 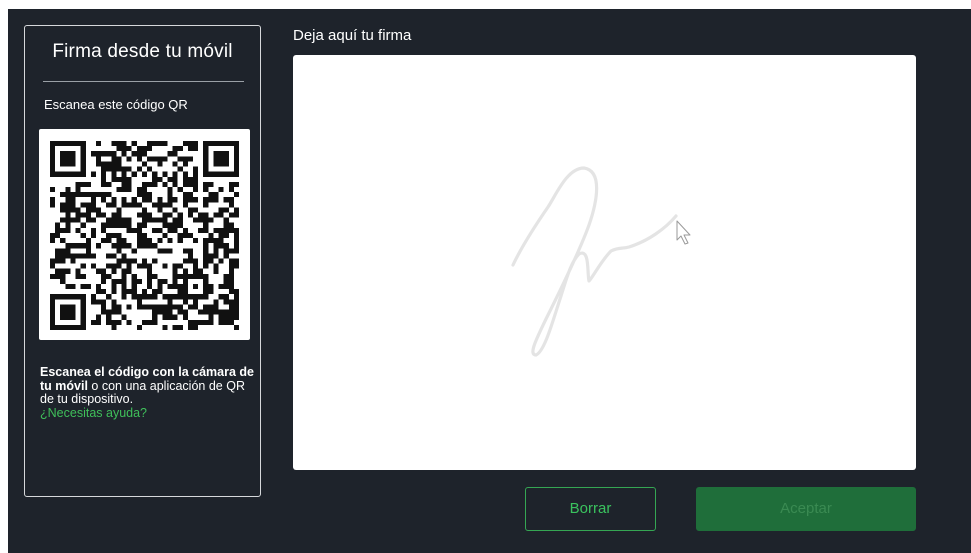 What do you see at coordinates (683, 232) in the screenshot?
I see `cursor-icon` at bounding box center [683, 232].